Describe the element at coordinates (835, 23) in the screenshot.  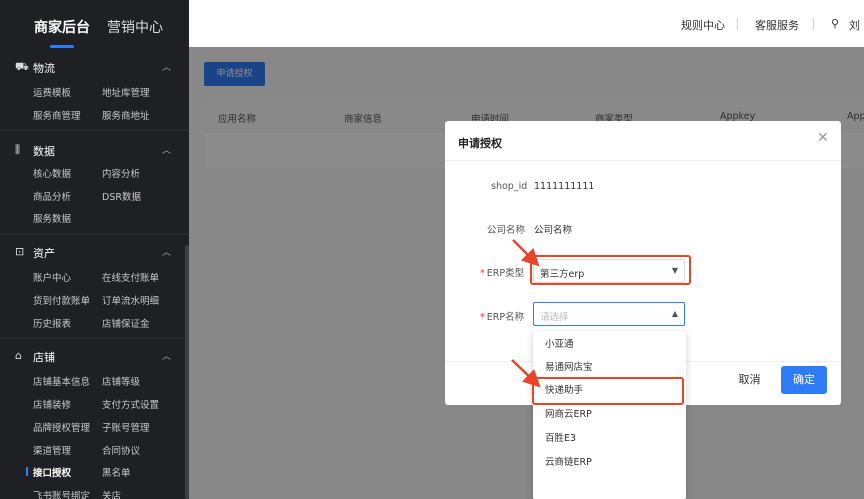
I see `user-icon: ⚲` at that location.